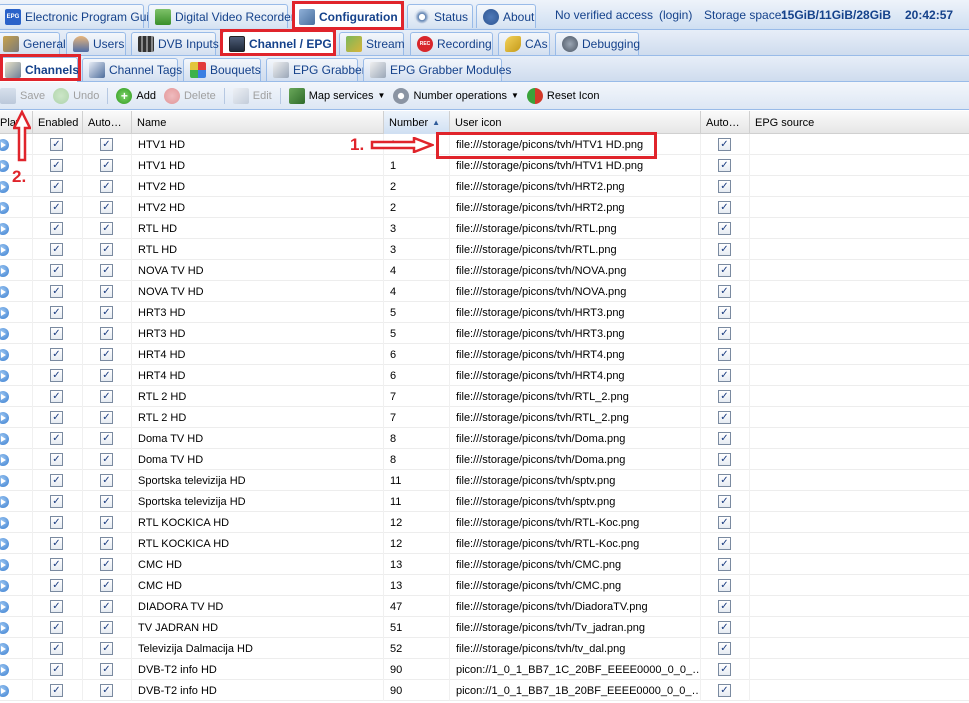  What do you see at coordinates (575, 627) in the screenshot?
I see `user-icon-cell: file:///storage/picons/tvh/Tv_jadran.png` at bounding box center [575, 627].